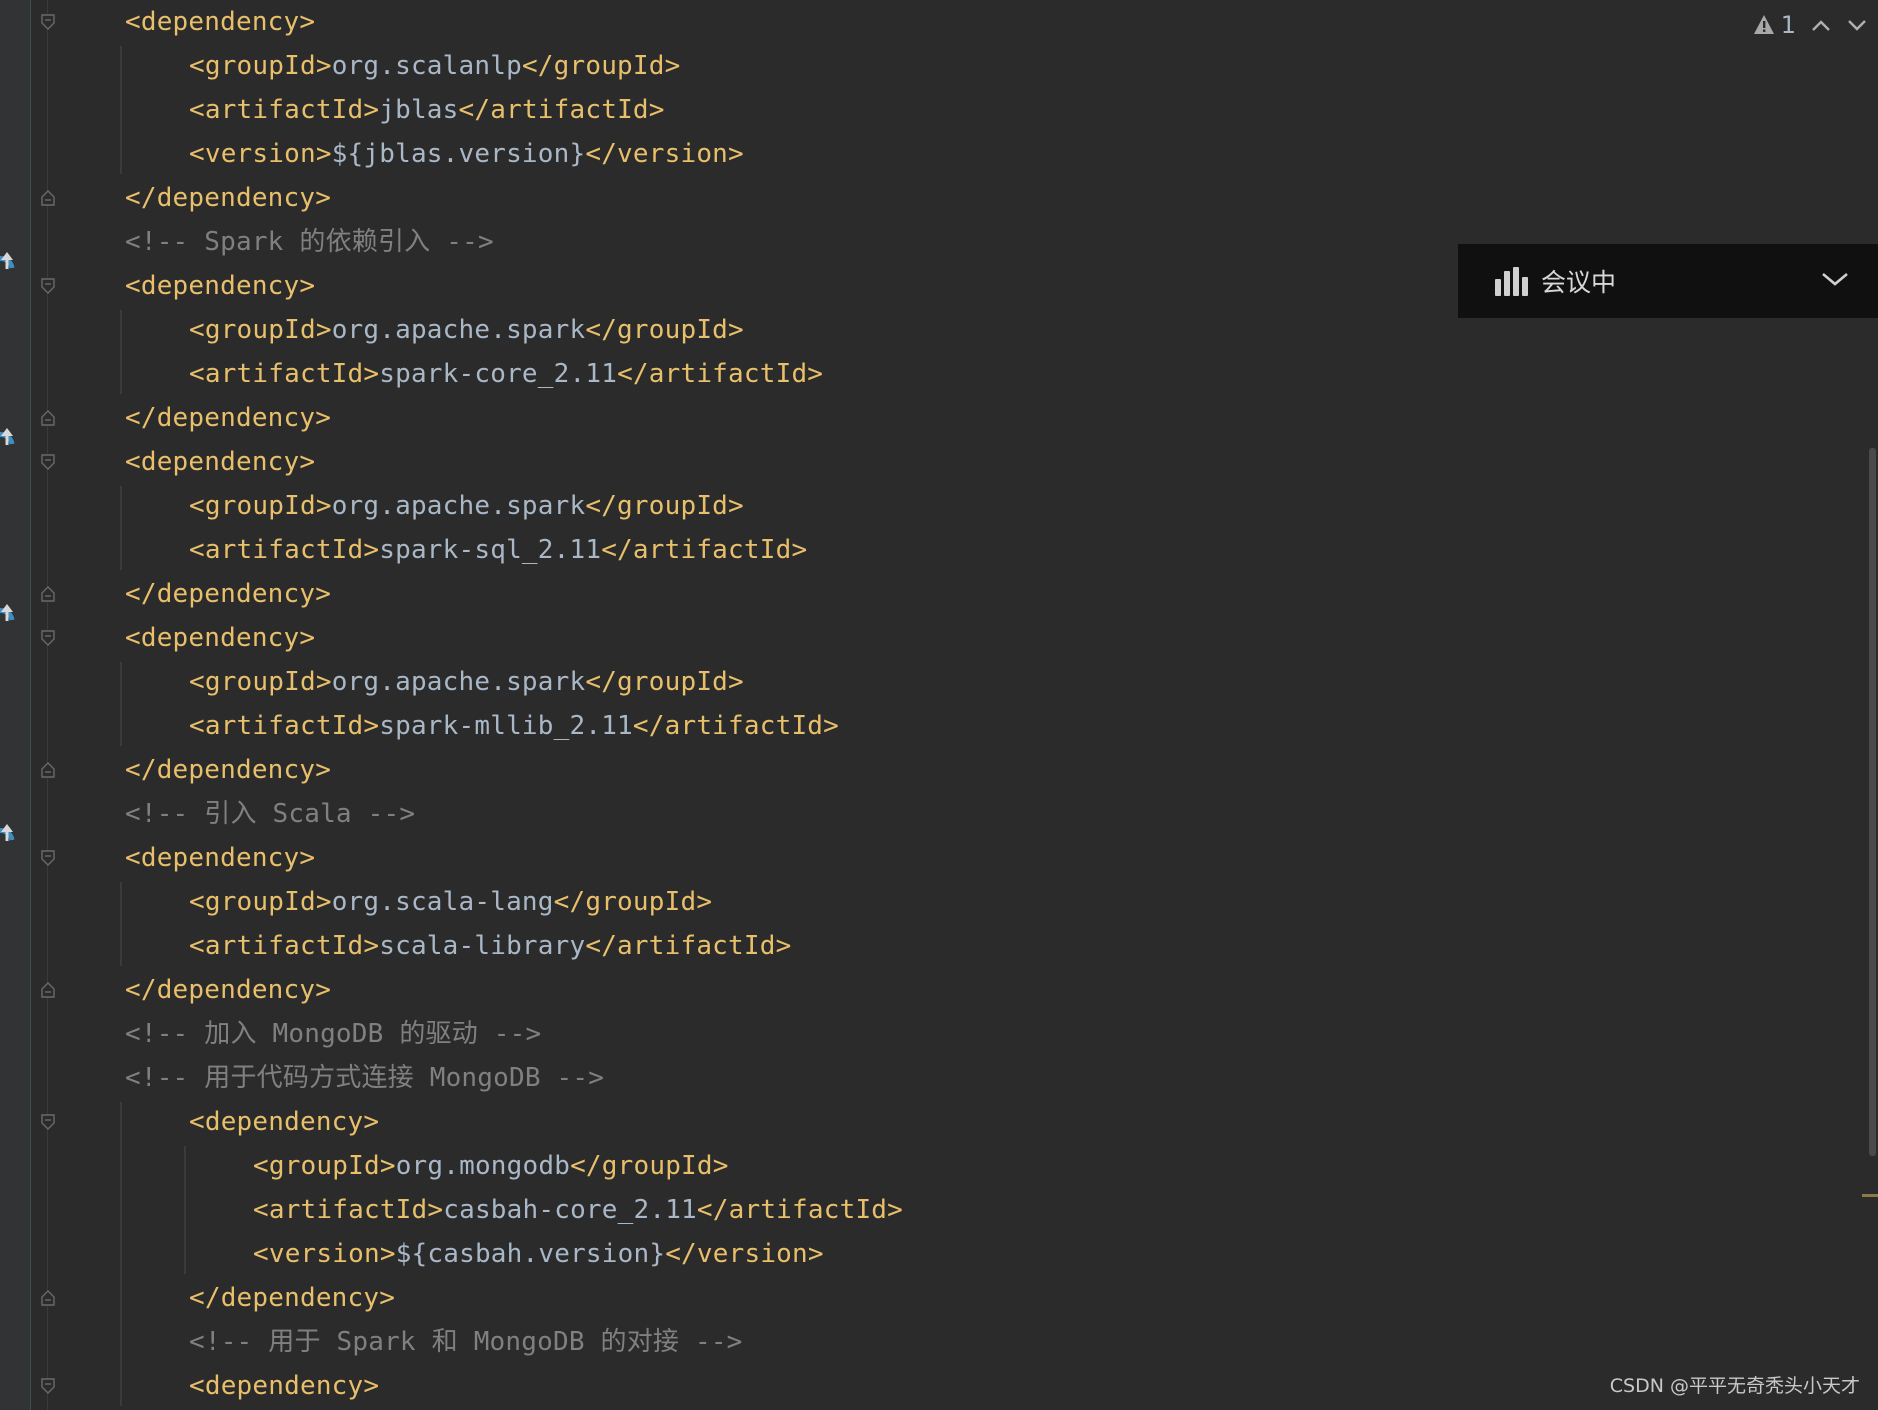 This screenshot has width=1878, height=1410. I want to click on code-line: <artifactId>scala-library</artifactId>, so click(490, 946).